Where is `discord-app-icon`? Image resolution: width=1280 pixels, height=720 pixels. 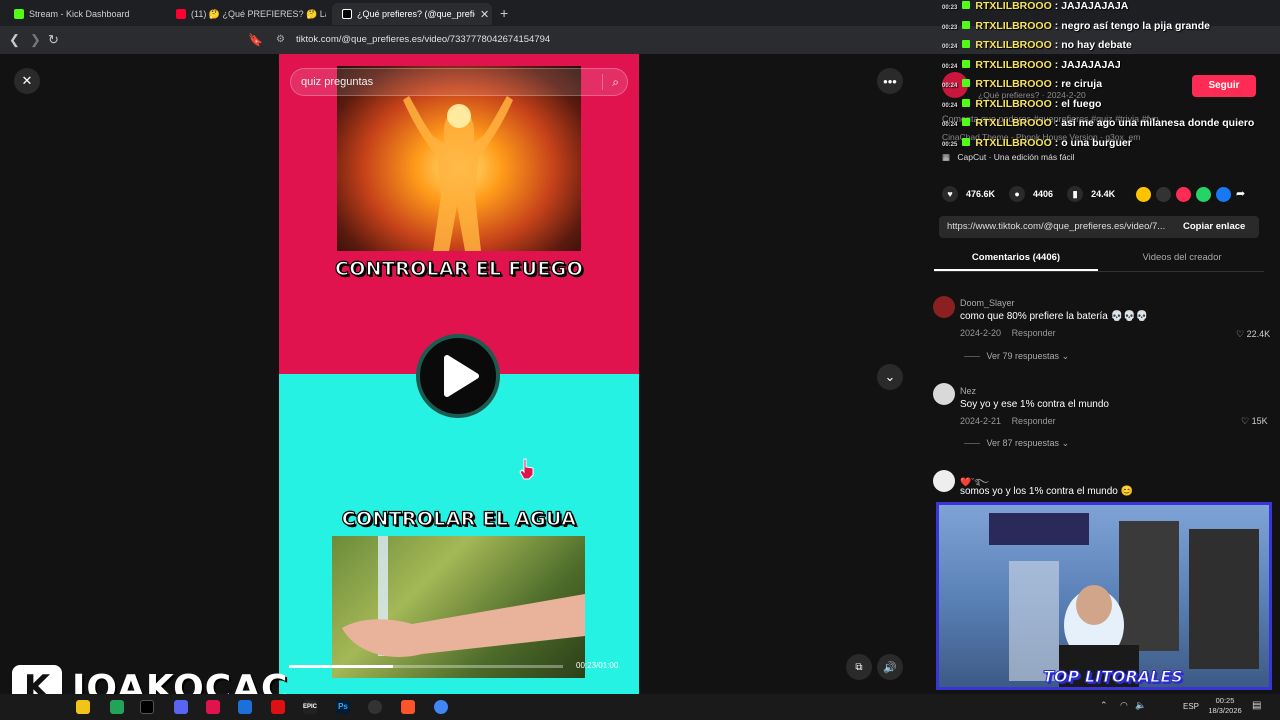
discord-app-icon is located at coordinates (181, 707).